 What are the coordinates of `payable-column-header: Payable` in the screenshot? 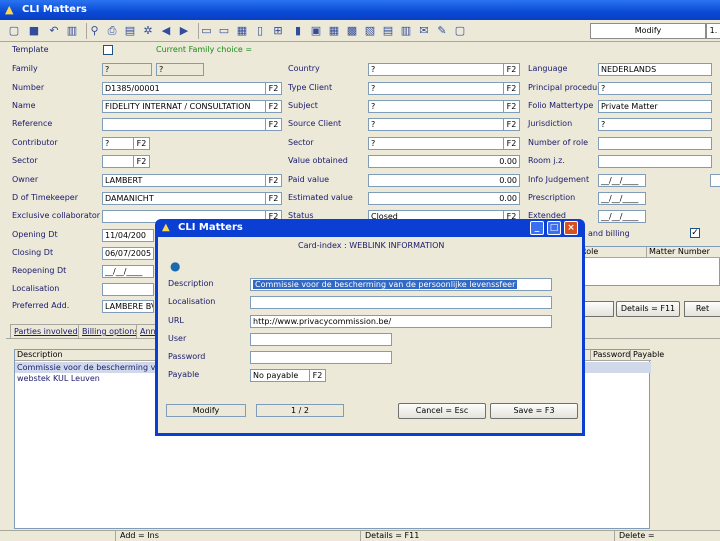 It's located at (647, 355).